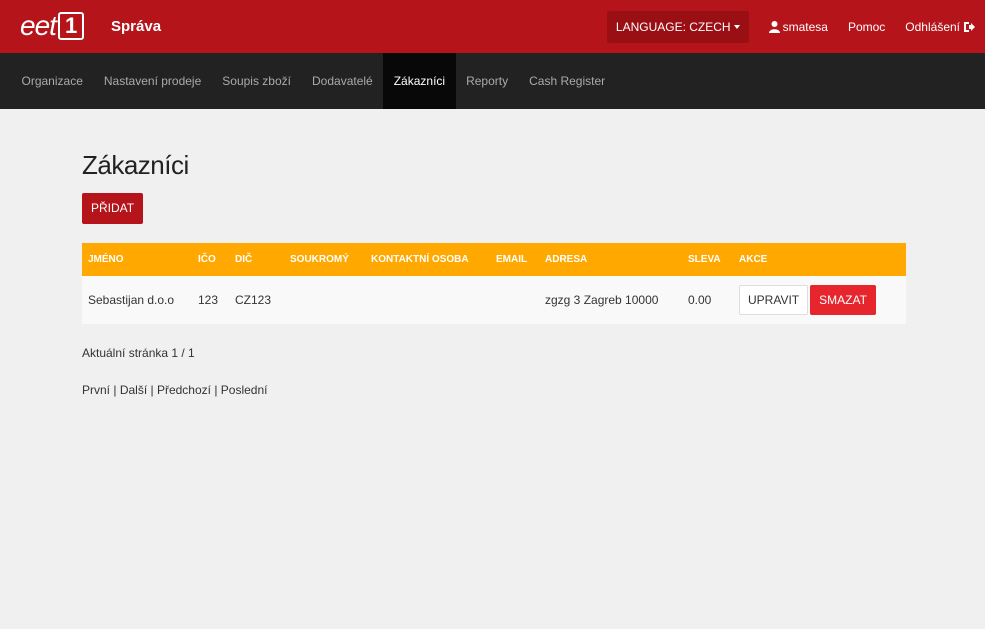  Describe the element at coordinates (52, 81) in the screenshot. I see `nav-item-organizace: Organizace` at that location.